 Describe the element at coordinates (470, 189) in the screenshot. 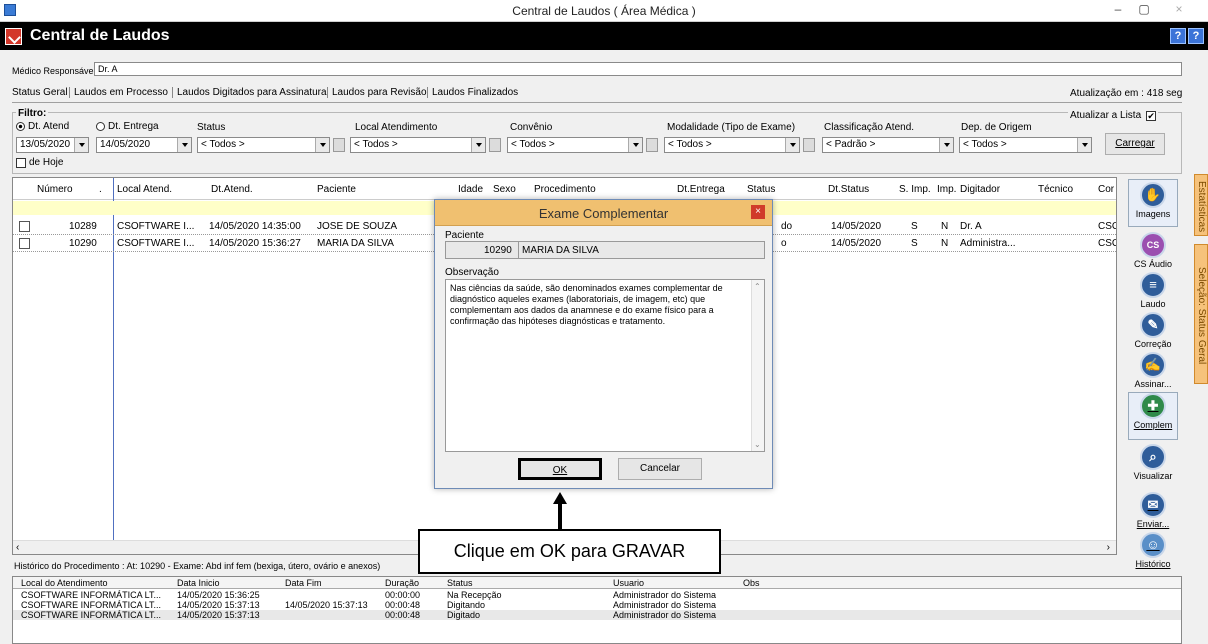

I see `col-idade: Idade` at that location.